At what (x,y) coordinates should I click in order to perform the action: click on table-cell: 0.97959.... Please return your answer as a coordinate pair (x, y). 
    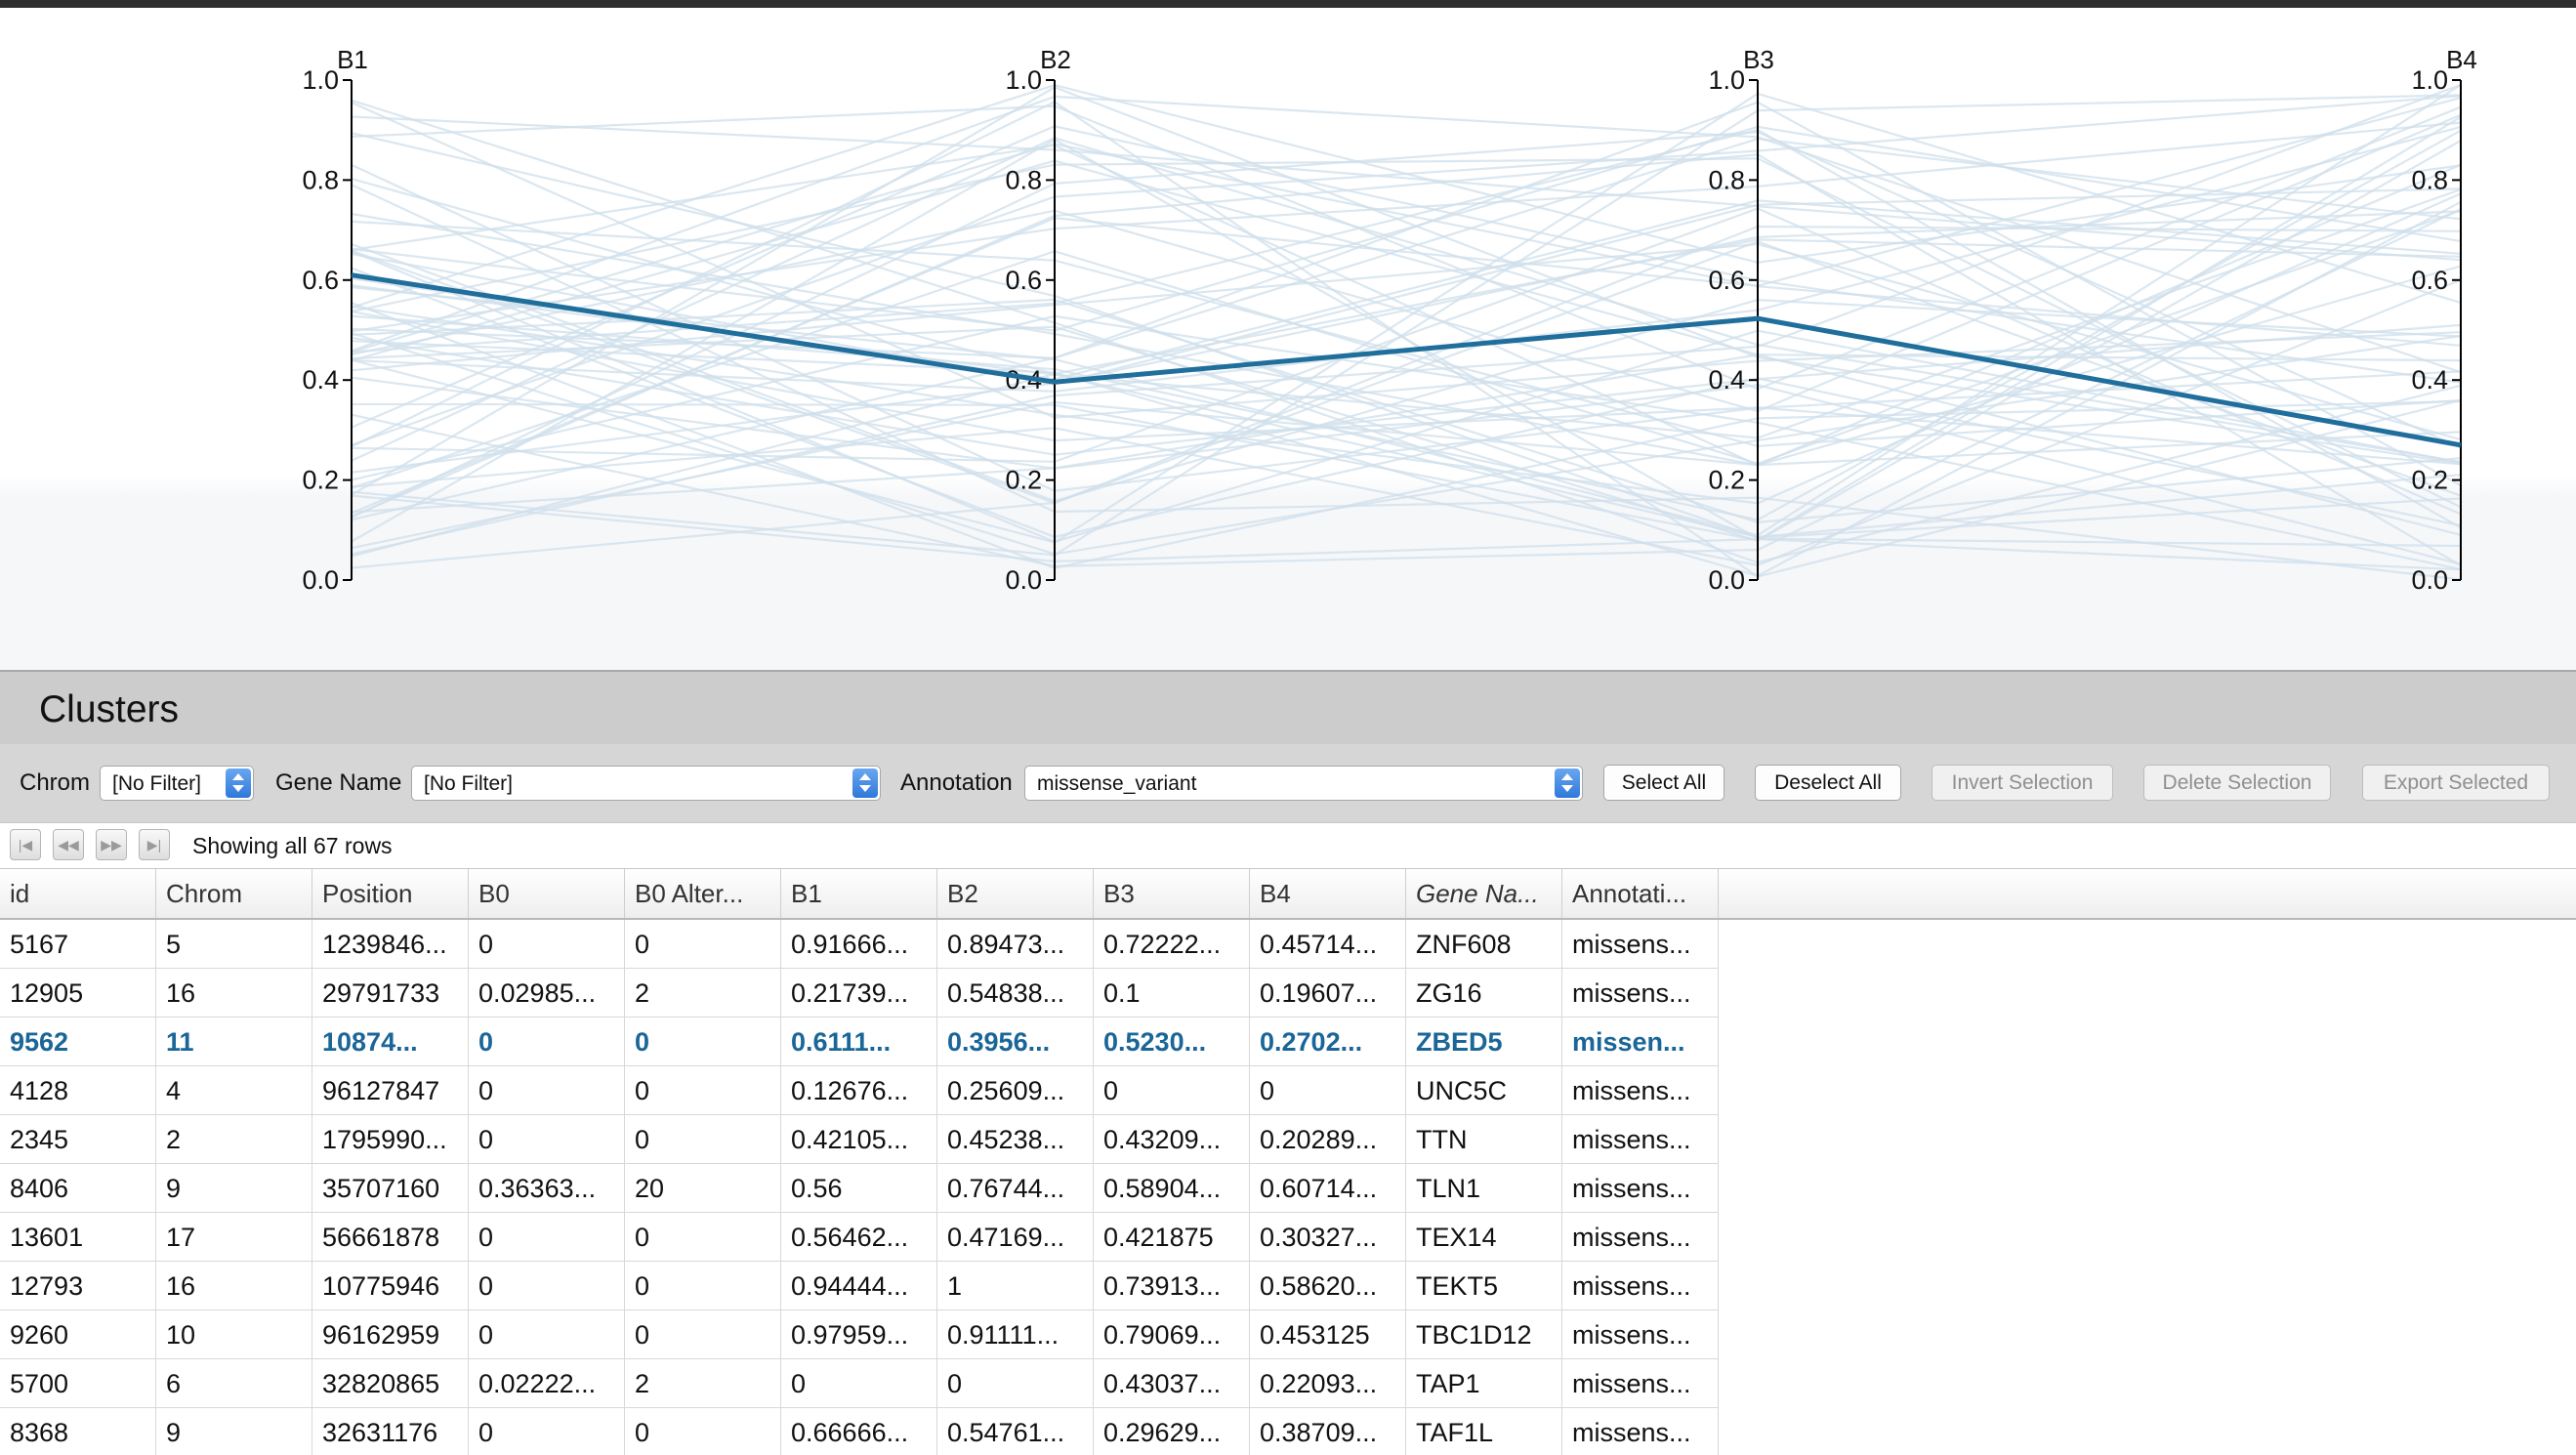
    Looking at the image, I should click on (859, 1334).